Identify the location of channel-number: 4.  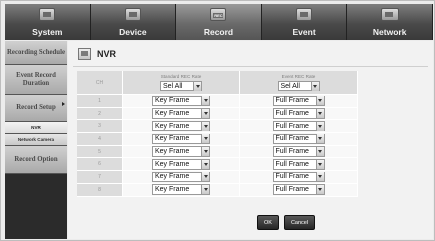
(100, 139).